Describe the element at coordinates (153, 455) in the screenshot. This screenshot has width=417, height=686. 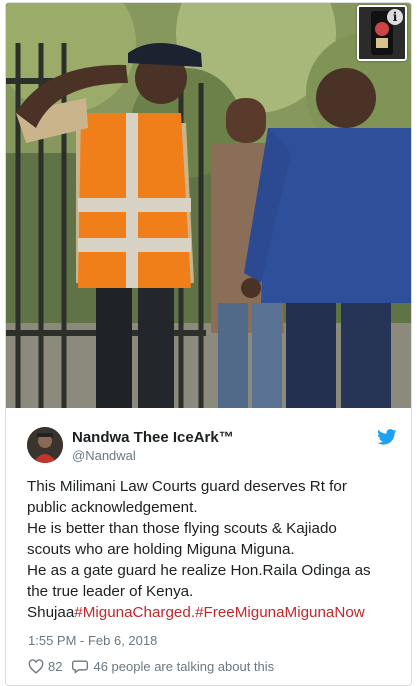
I see `author-handle: @Nandwal` at that location.